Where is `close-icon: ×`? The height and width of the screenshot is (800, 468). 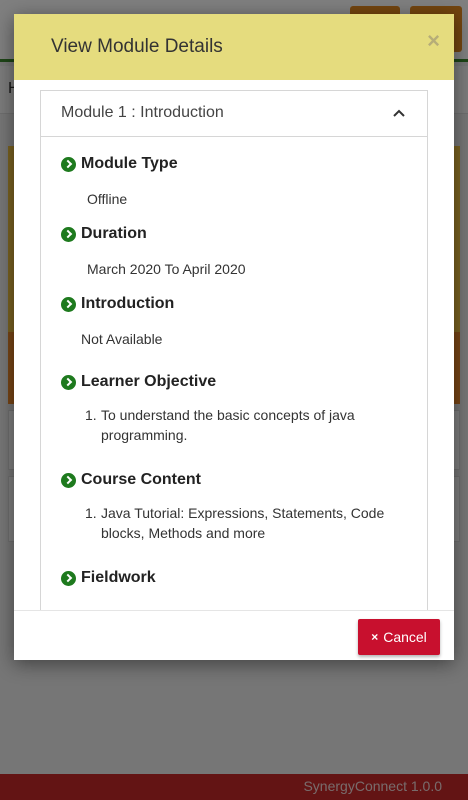 close-icon: × is located at coordinates (433, 41).